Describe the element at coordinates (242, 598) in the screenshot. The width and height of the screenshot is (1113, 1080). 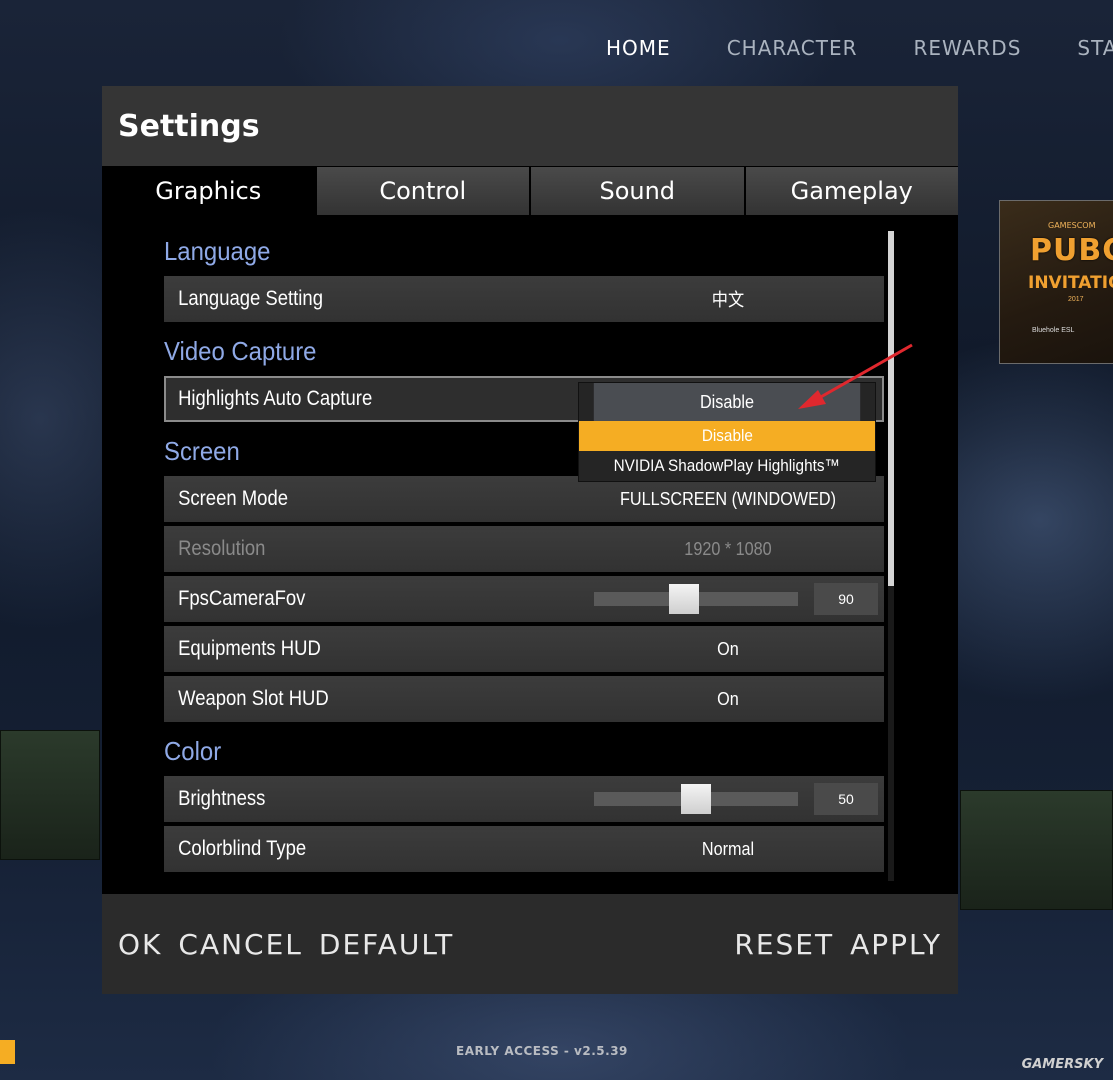
I see `setting-label: FpsCameraFov` at that location.